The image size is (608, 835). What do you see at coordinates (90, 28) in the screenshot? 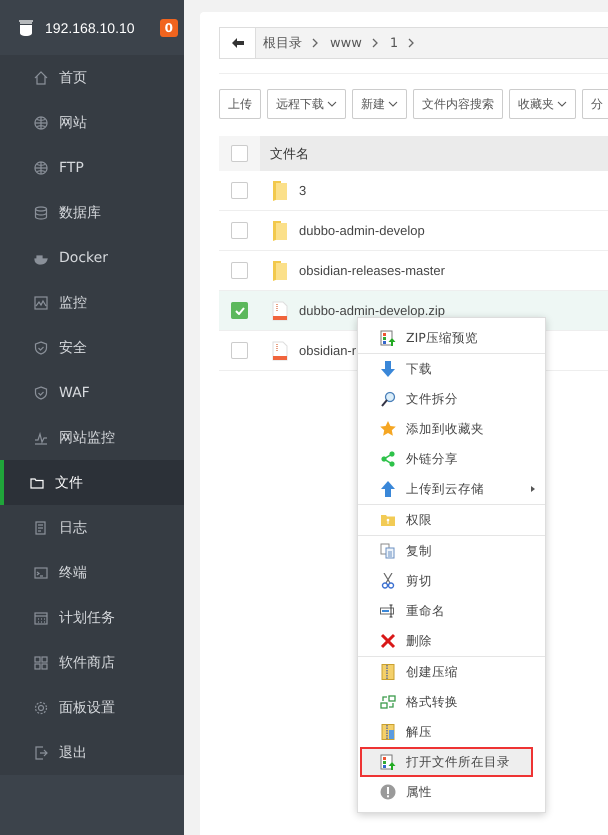
I see `host-address: 192.168.10.10` at bounding box center [90, 28].